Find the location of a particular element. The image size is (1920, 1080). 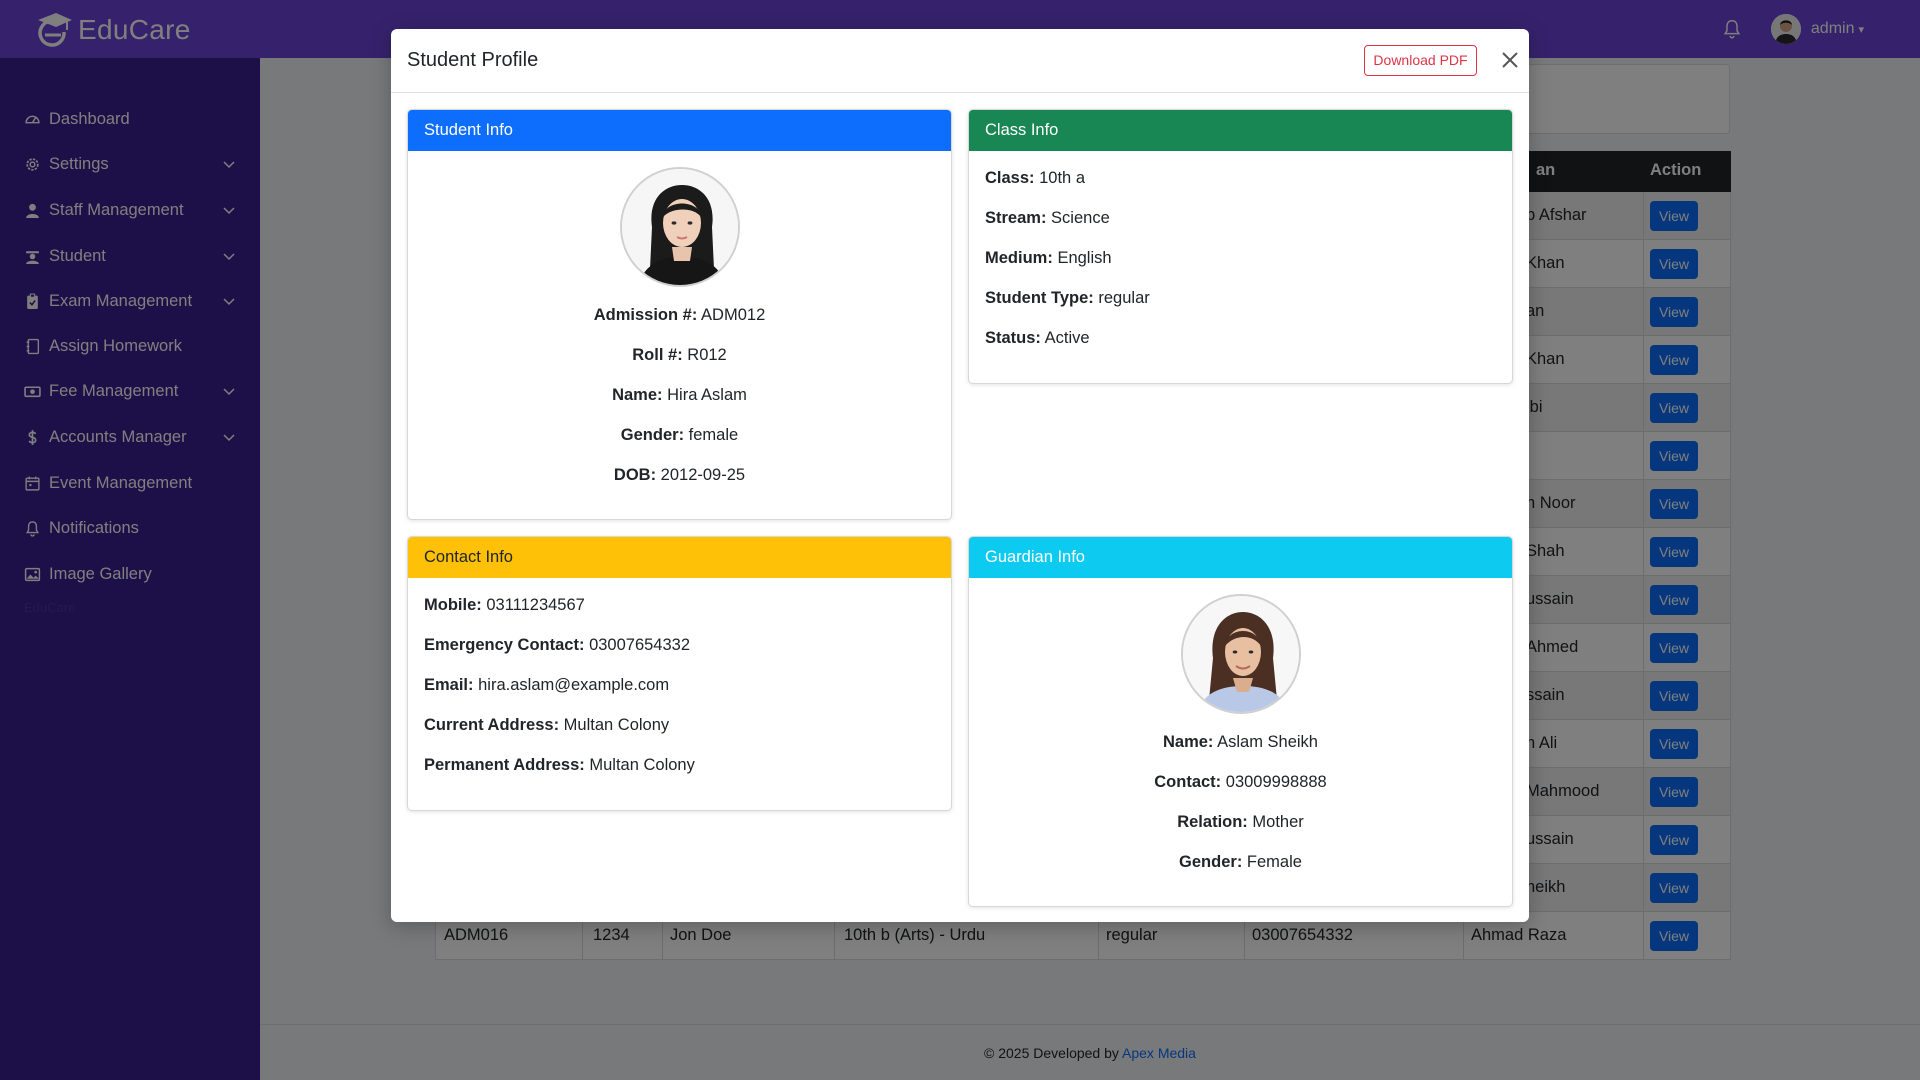

guardian-relation: Relation: Mother is located at coordinates (1240, 822).